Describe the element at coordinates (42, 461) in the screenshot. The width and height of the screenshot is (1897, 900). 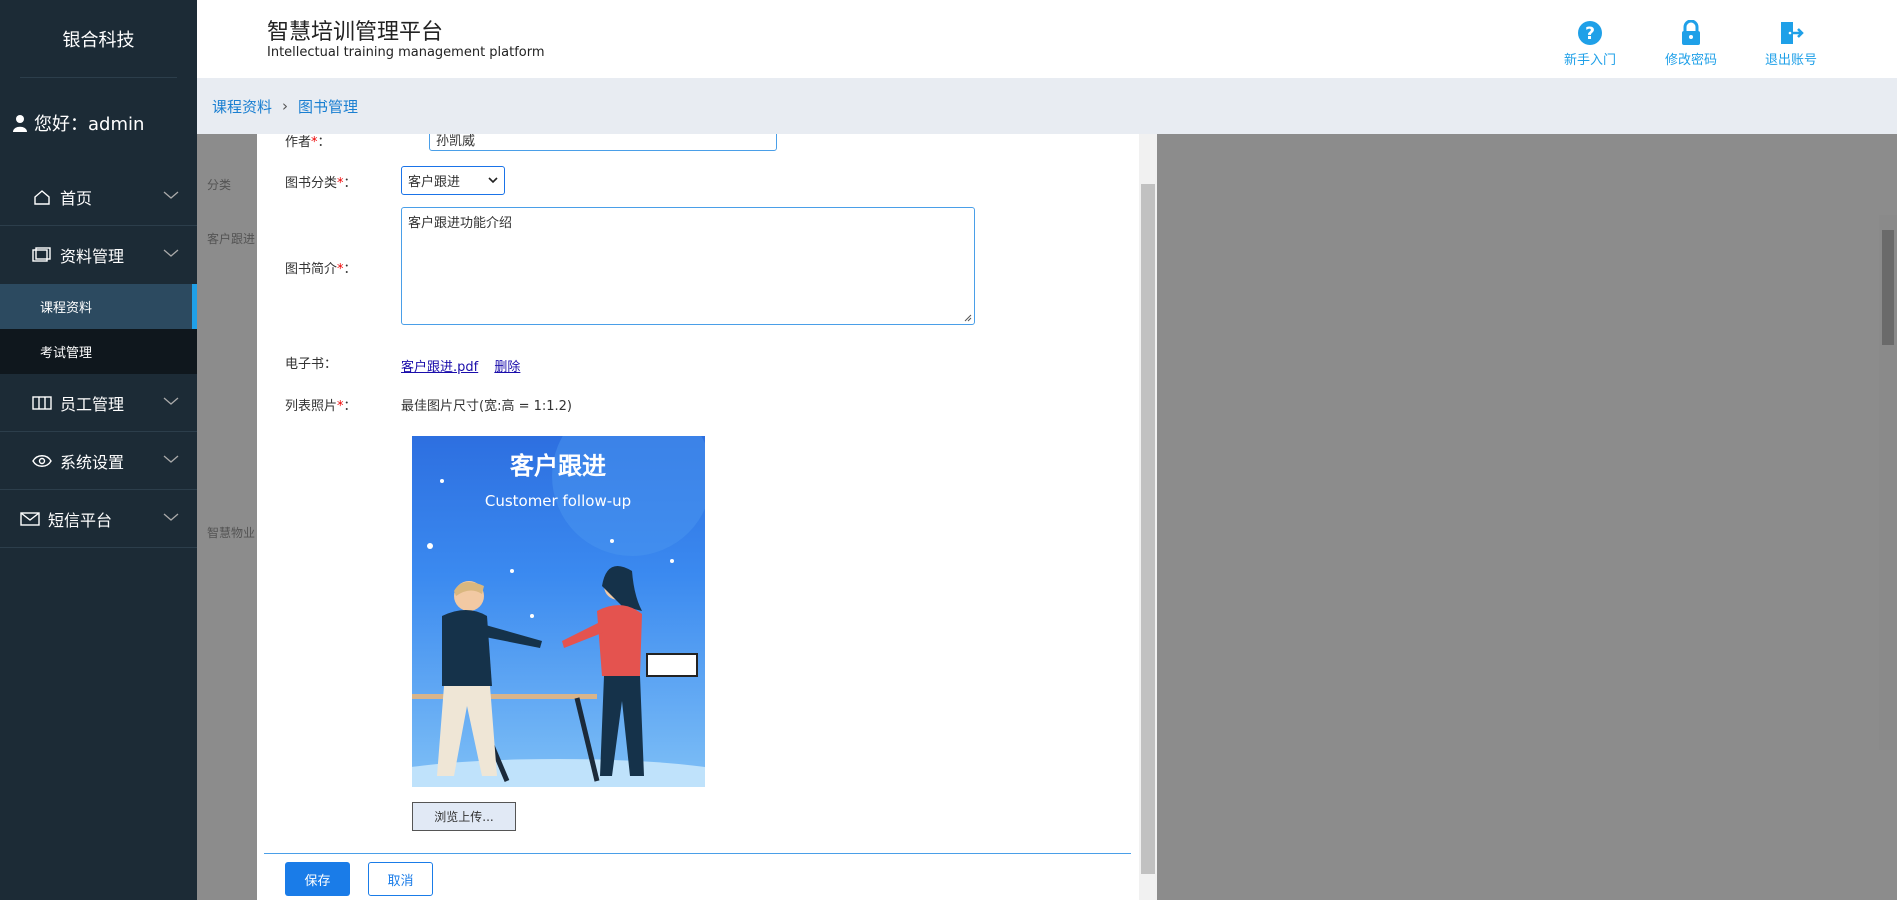
I see `eye-settings-icon` at that location.